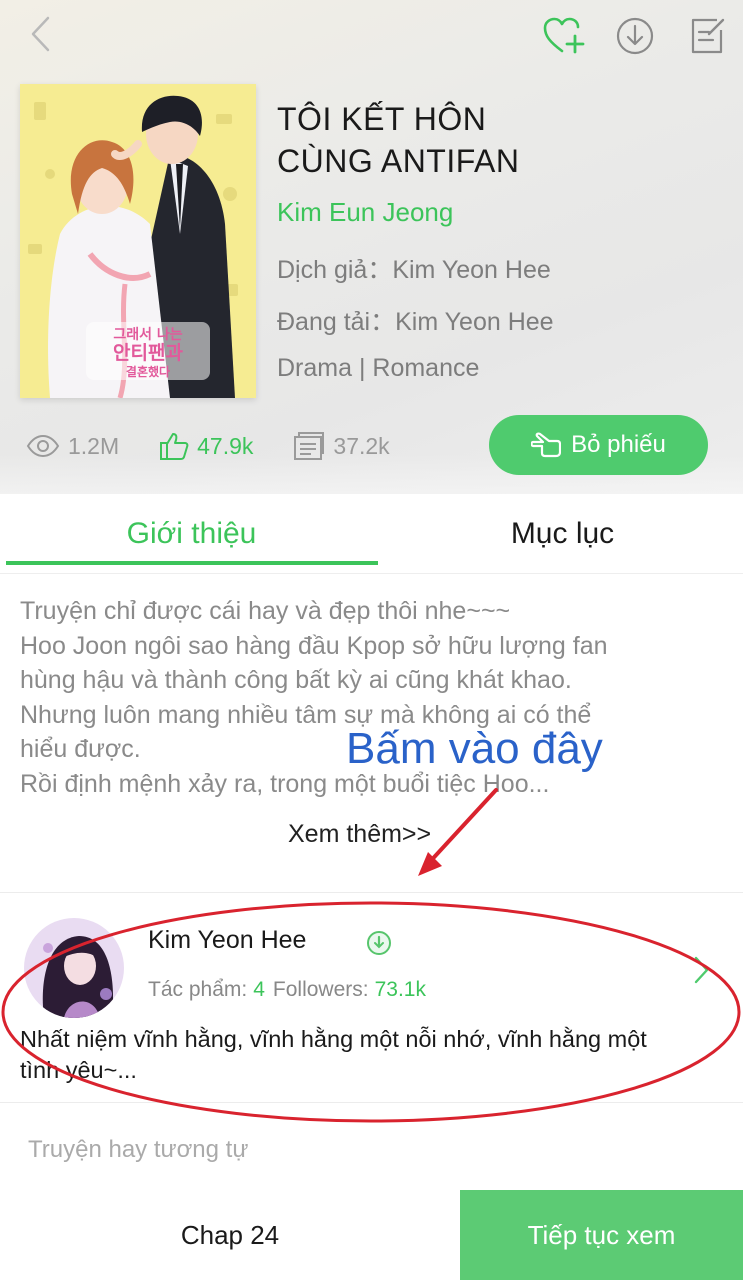 The image size is (743, 1280). I want to click on see-more-link: Xem thêm>>, so click(359, 834).